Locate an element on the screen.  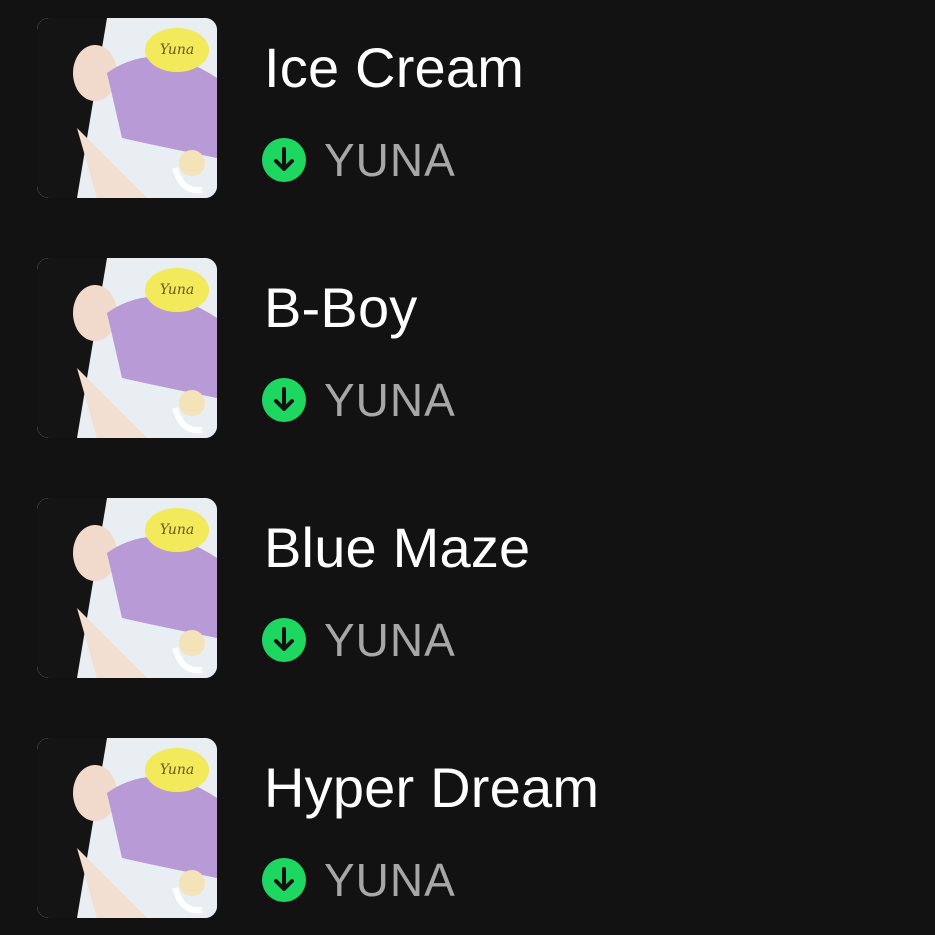
track-title: Ice Cream is located at coordinates (394, 67).